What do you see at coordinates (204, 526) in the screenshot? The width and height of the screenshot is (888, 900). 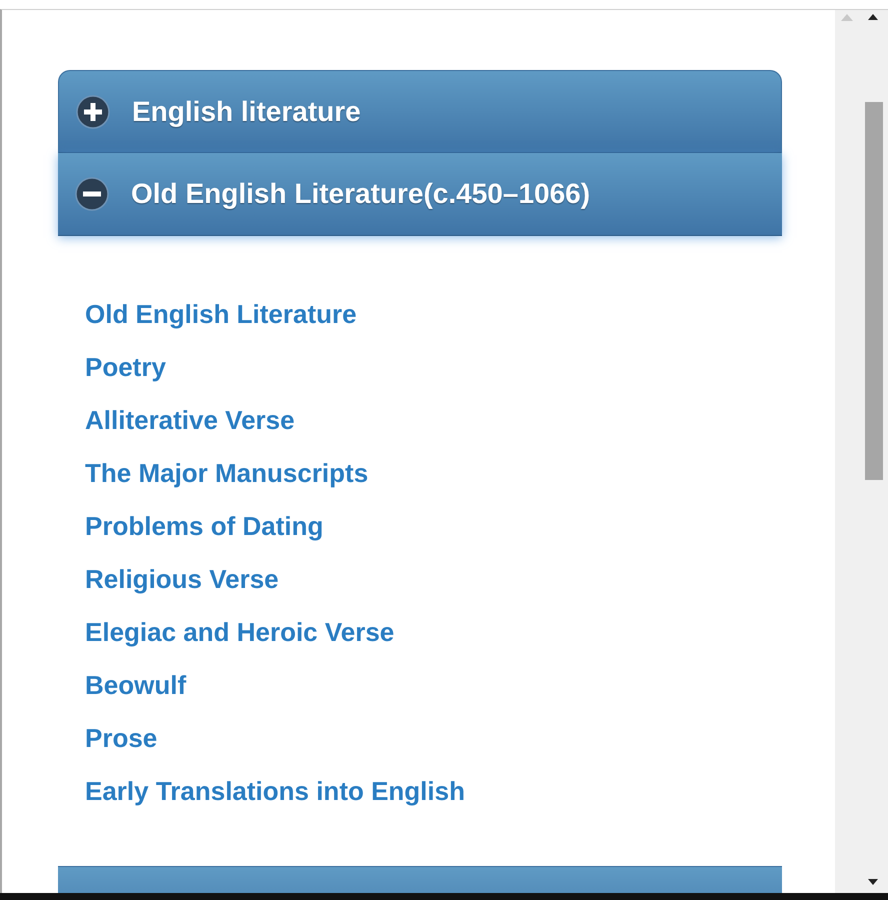 I see `topic-link: Problems of Dating` at bounding box center [204, 526].